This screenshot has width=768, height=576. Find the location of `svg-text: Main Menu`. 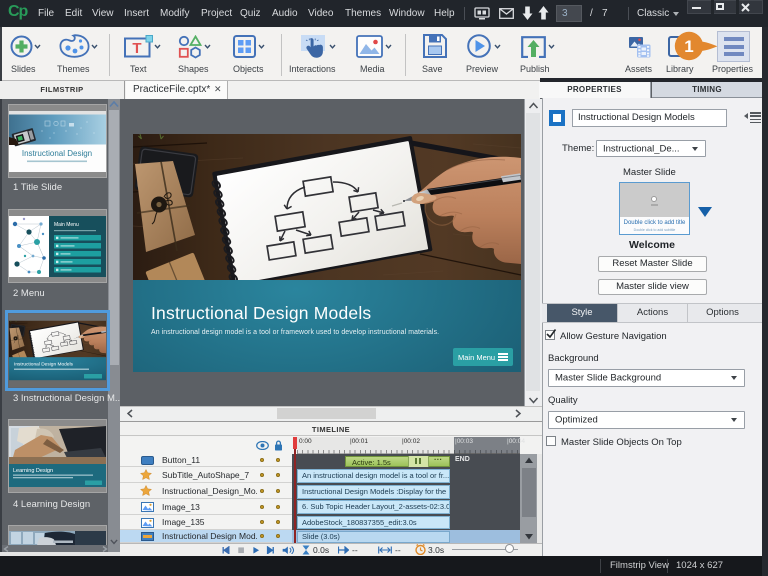

svg-text: Main Menu is located at coordinates (66, 225).